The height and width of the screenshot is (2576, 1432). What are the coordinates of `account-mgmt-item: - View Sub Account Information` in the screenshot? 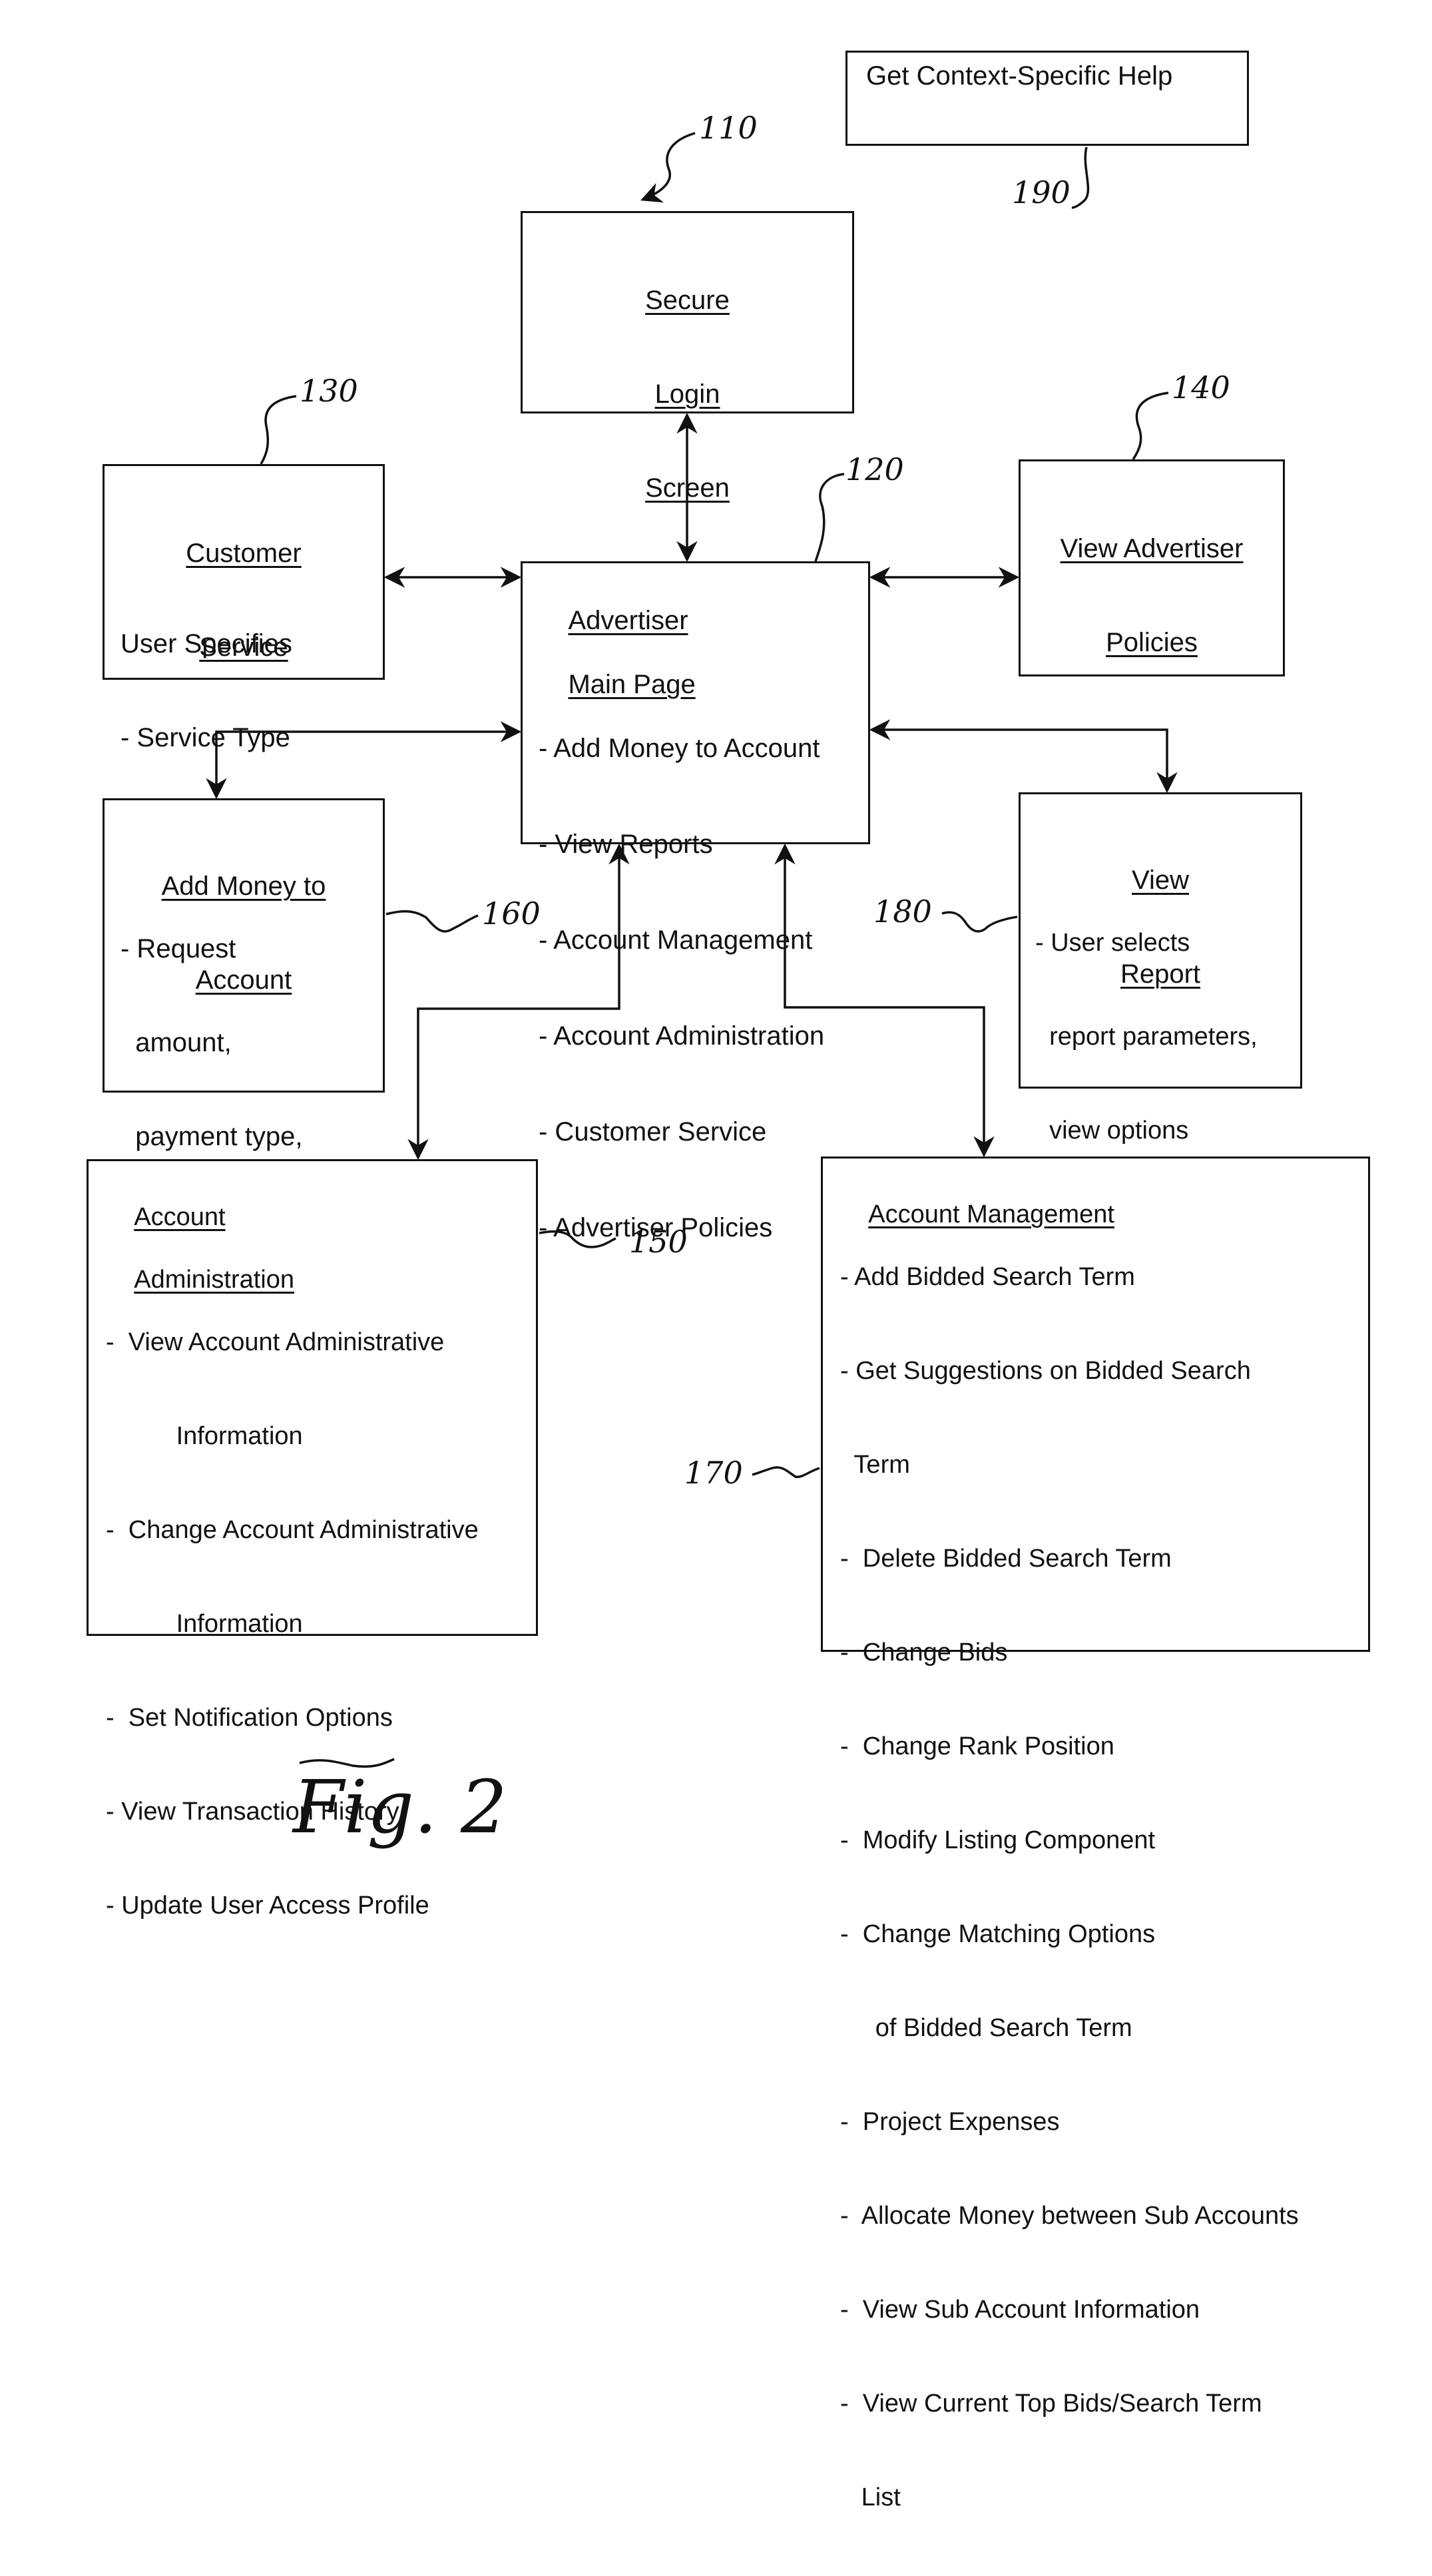 It's located at (1069, 2310).